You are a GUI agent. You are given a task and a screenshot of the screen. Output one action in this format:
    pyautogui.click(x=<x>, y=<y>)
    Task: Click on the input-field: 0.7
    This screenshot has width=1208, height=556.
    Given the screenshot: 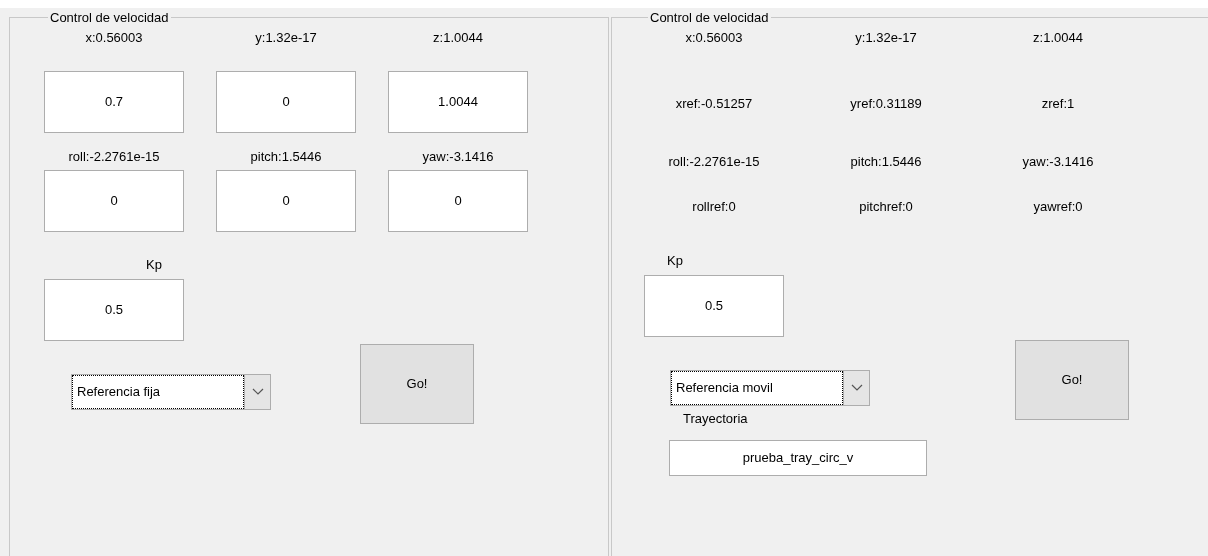 What is the action you would take?
    pyautogui.click(x=114, y=101)
    